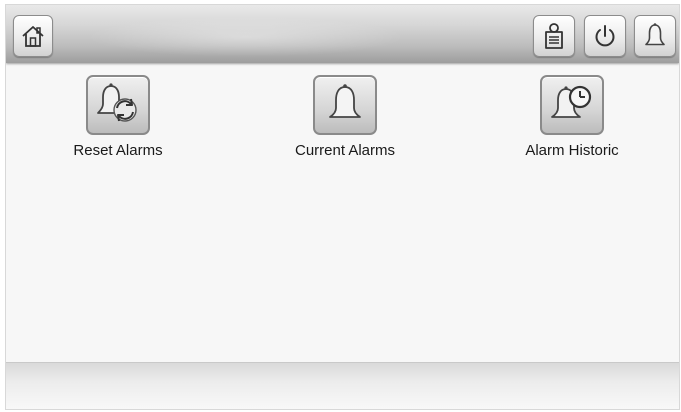 The width and height of the screenshot is (681, 412). I want to click on alarm-historic-item: Alarm Historic, so click(572, 117).